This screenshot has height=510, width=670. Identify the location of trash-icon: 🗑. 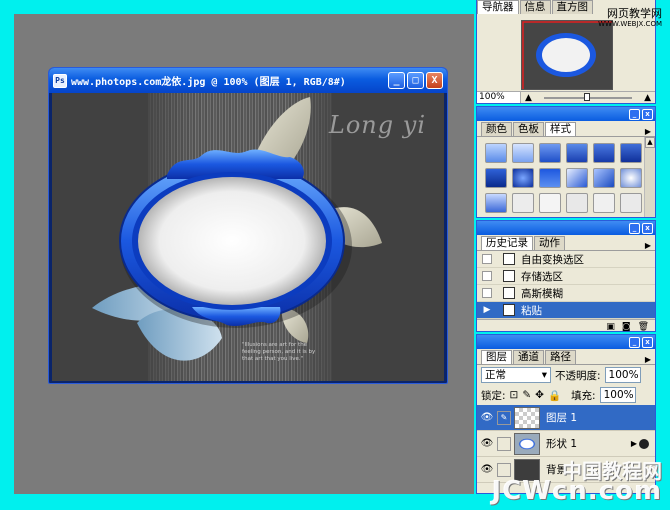
(643, 327).